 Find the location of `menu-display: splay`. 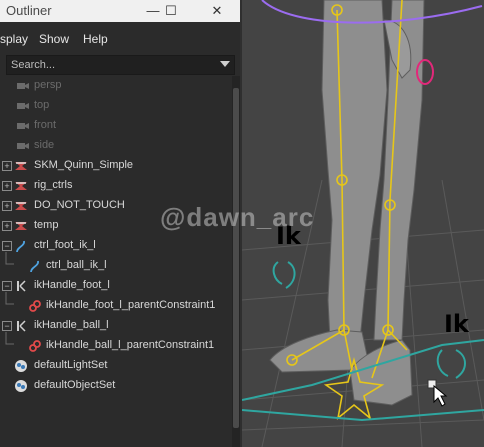

menu-display: splay is located at coordinates (14, 39).